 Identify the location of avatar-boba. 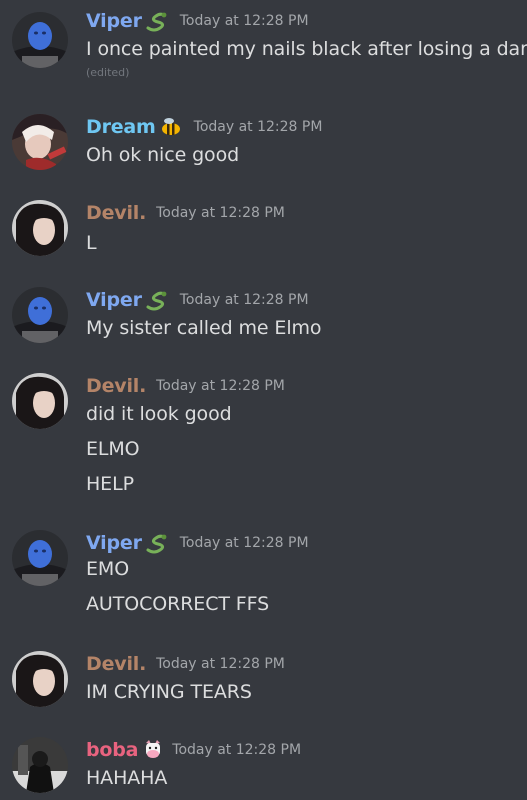
(40, 765).